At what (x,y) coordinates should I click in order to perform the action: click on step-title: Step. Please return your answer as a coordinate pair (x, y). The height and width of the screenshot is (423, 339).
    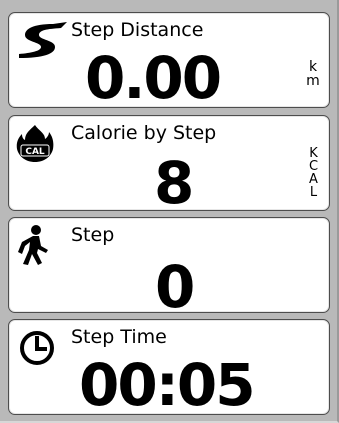
    Looking at the image, I should click on (93, 235).